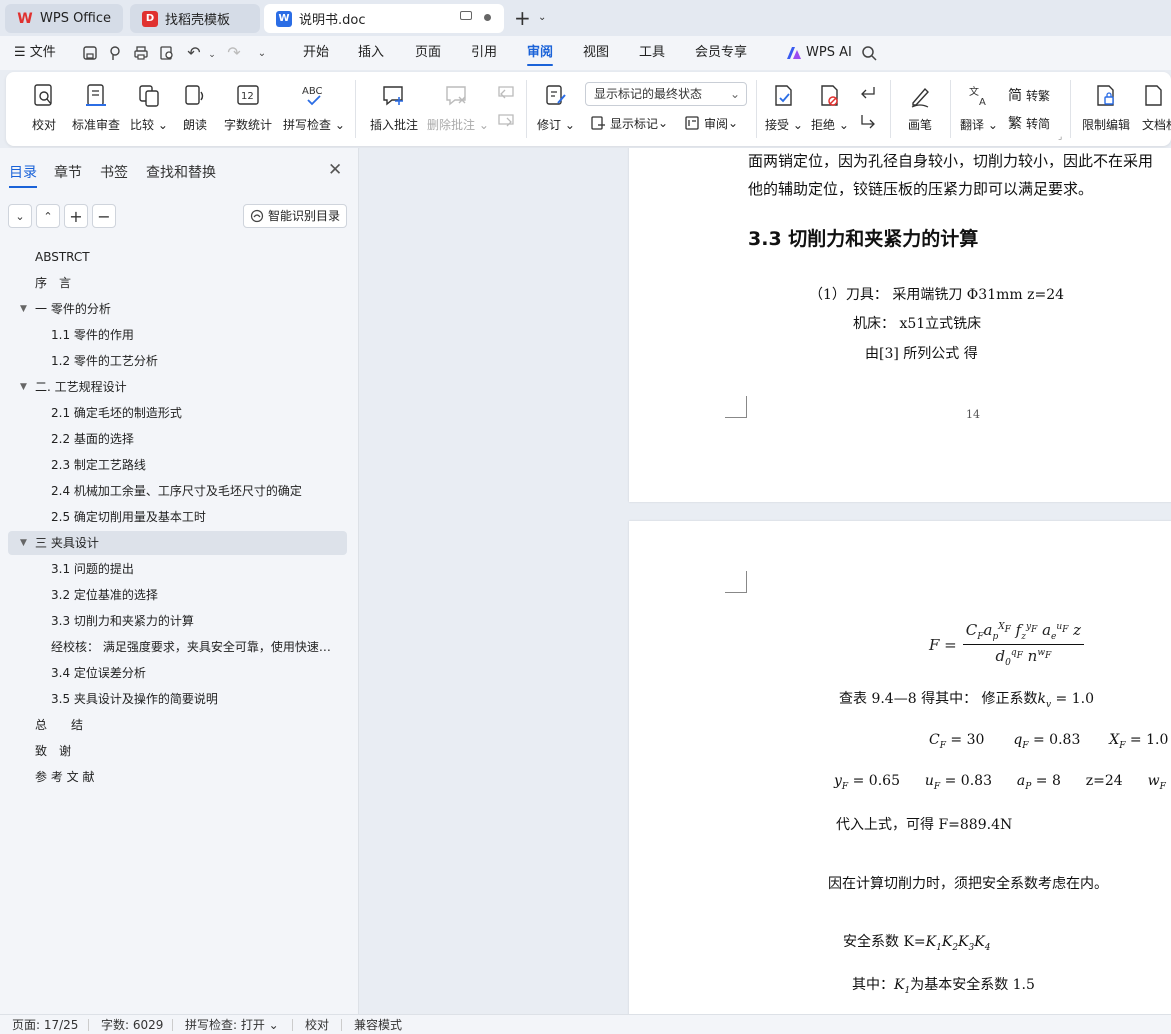  What do you see at coordinates (141, 53) in the screenshot?
I see `print-icon` at bounding box center [141, 53].